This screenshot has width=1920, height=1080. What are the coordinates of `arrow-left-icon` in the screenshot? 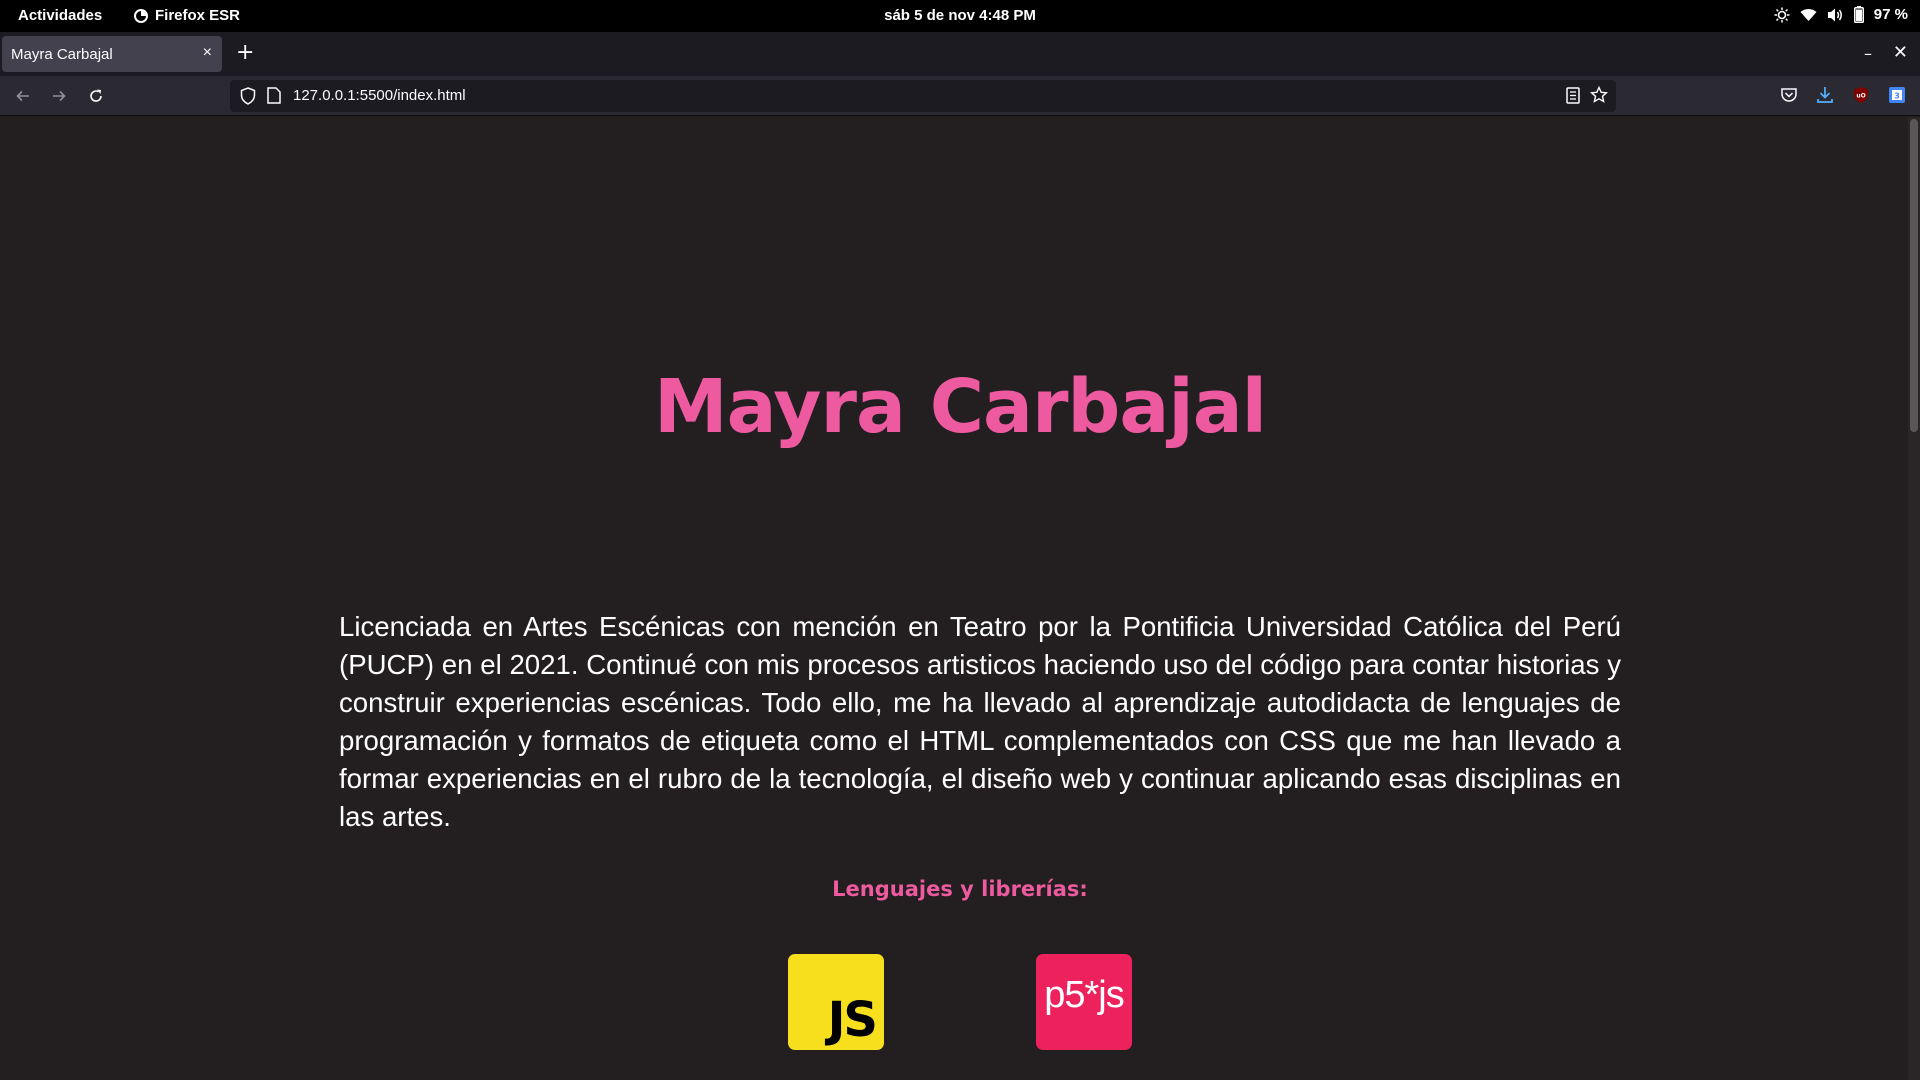 It's located at (22, 96).